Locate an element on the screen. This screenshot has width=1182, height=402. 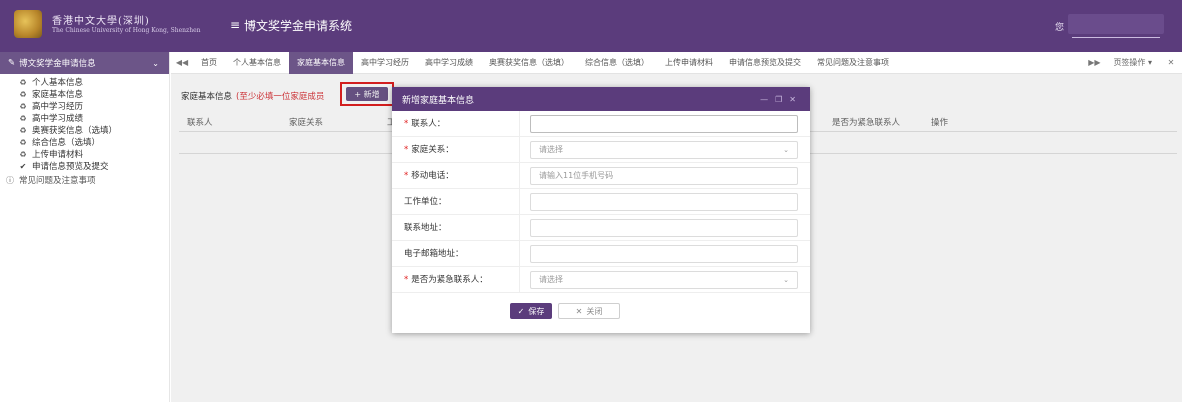
user-menu is located at coordinates (1116, 26).